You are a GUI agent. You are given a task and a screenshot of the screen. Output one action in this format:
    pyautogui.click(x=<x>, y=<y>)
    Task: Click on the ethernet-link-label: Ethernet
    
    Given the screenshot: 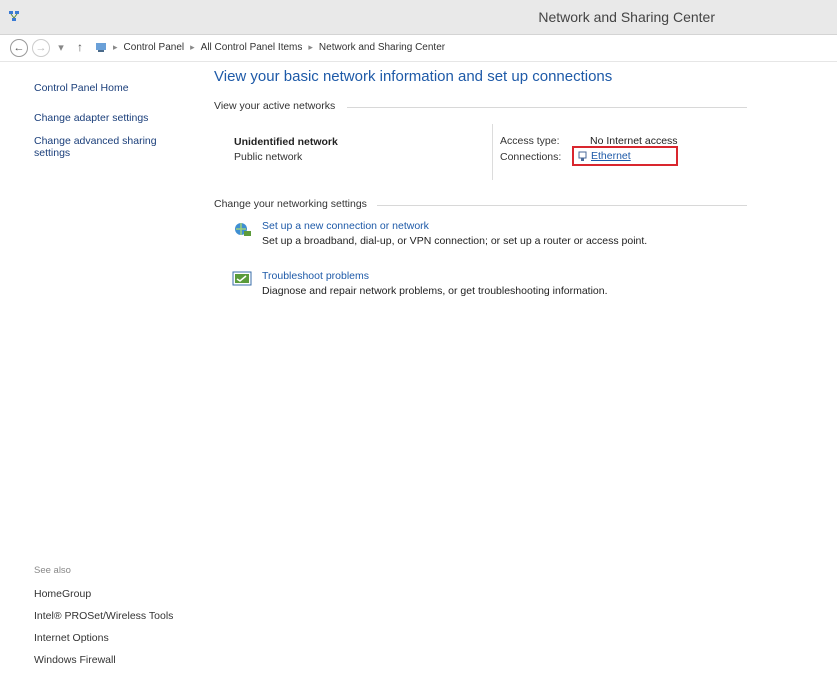 What is the action you would take?
    pyautogui.click(x=611, y=156)
    